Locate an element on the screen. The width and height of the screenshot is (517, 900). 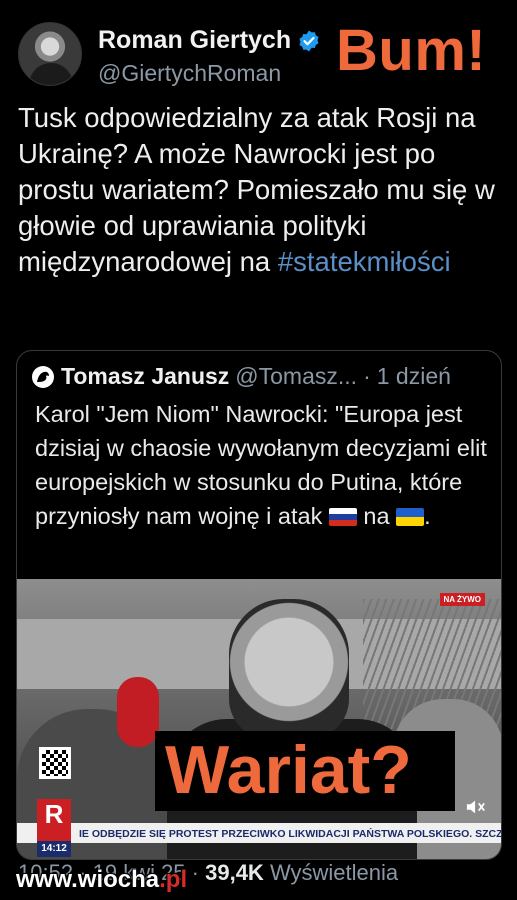
author-handle: @GiertychRoman is located at coordinates (189, 73).